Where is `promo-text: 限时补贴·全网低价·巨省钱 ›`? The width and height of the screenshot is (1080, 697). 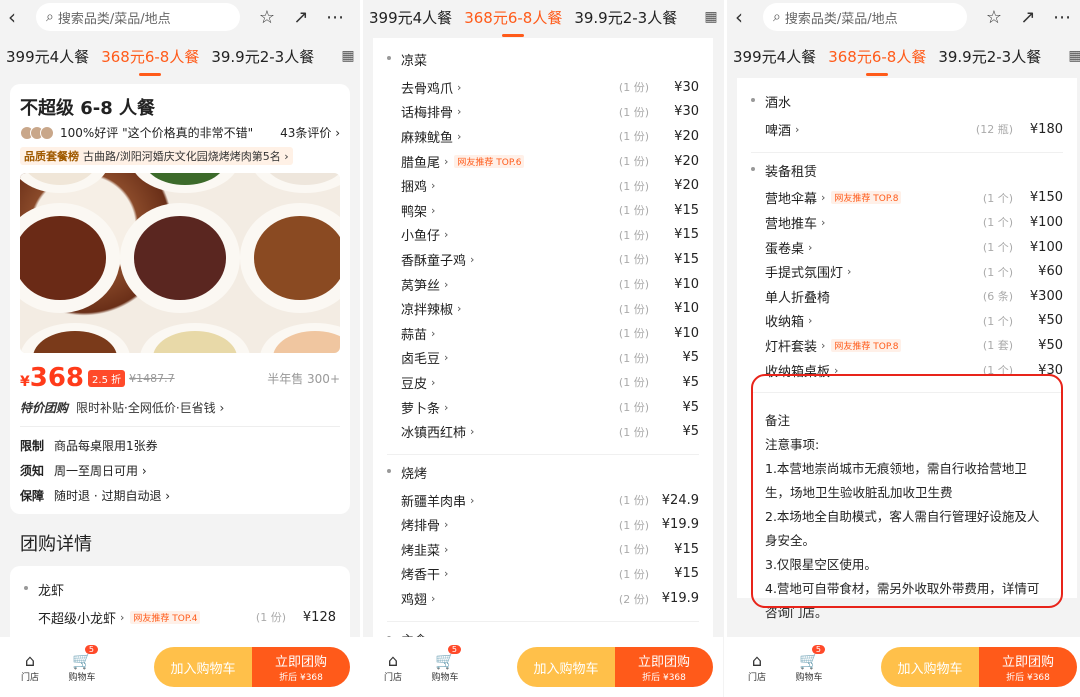 promo-text: 限时补贴·全网低价·巨省钱 › is located at coordinates (150, 408).